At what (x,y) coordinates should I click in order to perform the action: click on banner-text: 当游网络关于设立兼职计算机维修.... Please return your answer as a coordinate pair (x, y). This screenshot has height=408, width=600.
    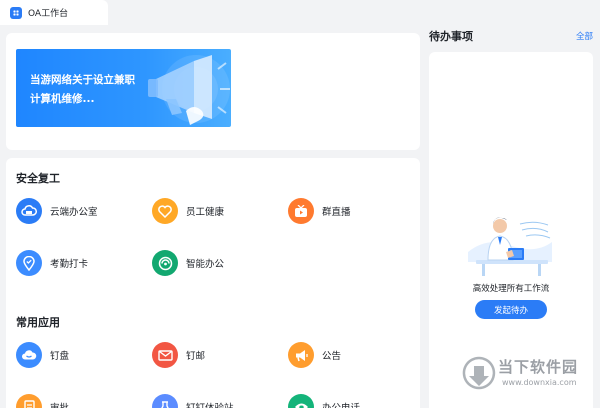
    Looking at the image, I should click on (82, 89).